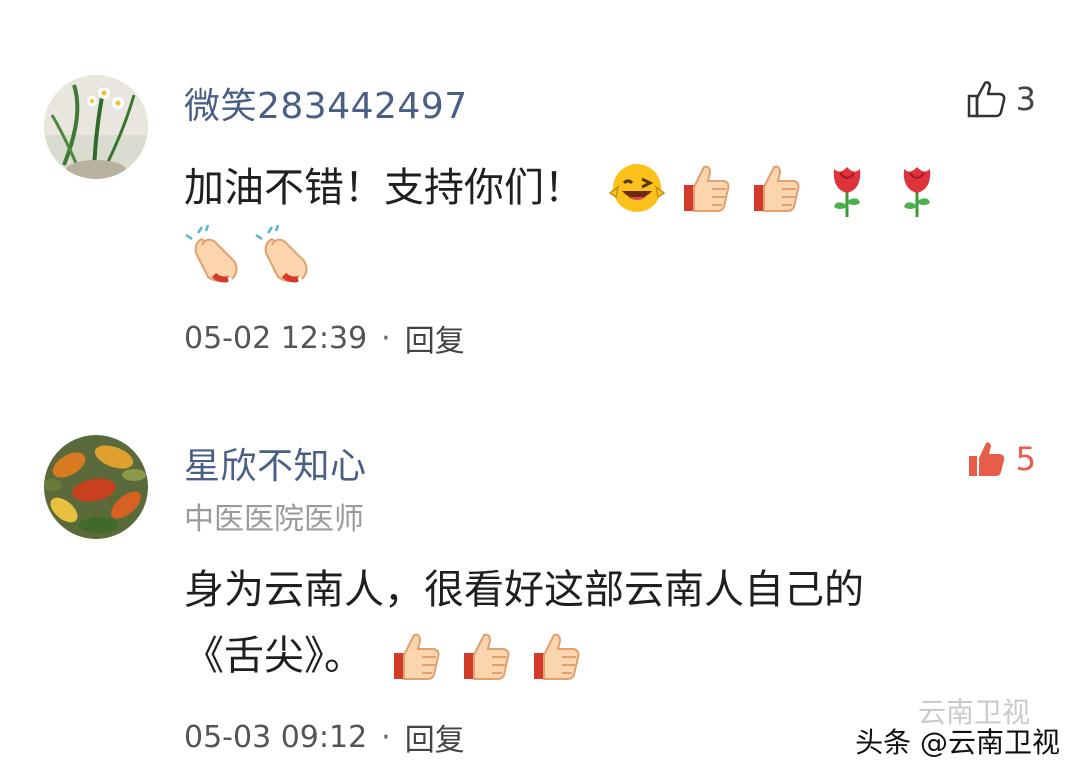  What do you see at coordinates (274, 656) in the screenshot?
I see `comment-text: 《舌尖》。` at bounding box center [274, 656].